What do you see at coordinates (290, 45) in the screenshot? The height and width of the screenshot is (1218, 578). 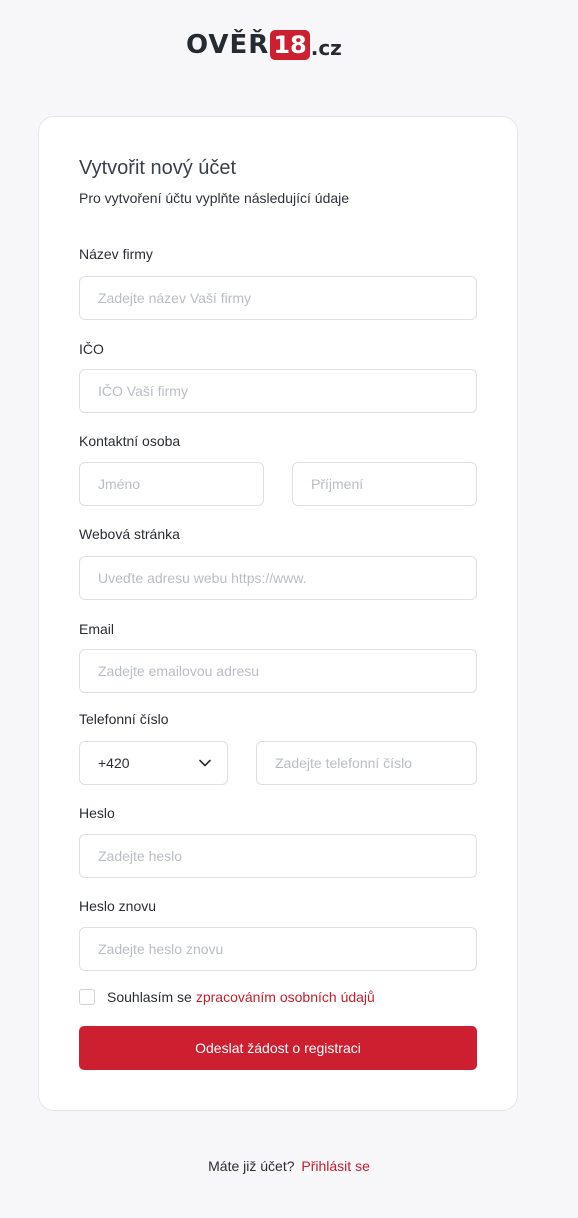 I see `logo-badge: 18` at bounding box center [290, 45].